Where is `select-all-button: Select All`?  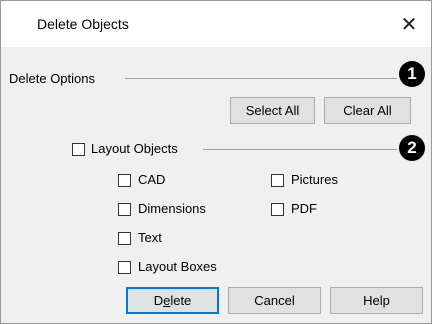
select-all-button: Select All is located at coordinates (272, 110).